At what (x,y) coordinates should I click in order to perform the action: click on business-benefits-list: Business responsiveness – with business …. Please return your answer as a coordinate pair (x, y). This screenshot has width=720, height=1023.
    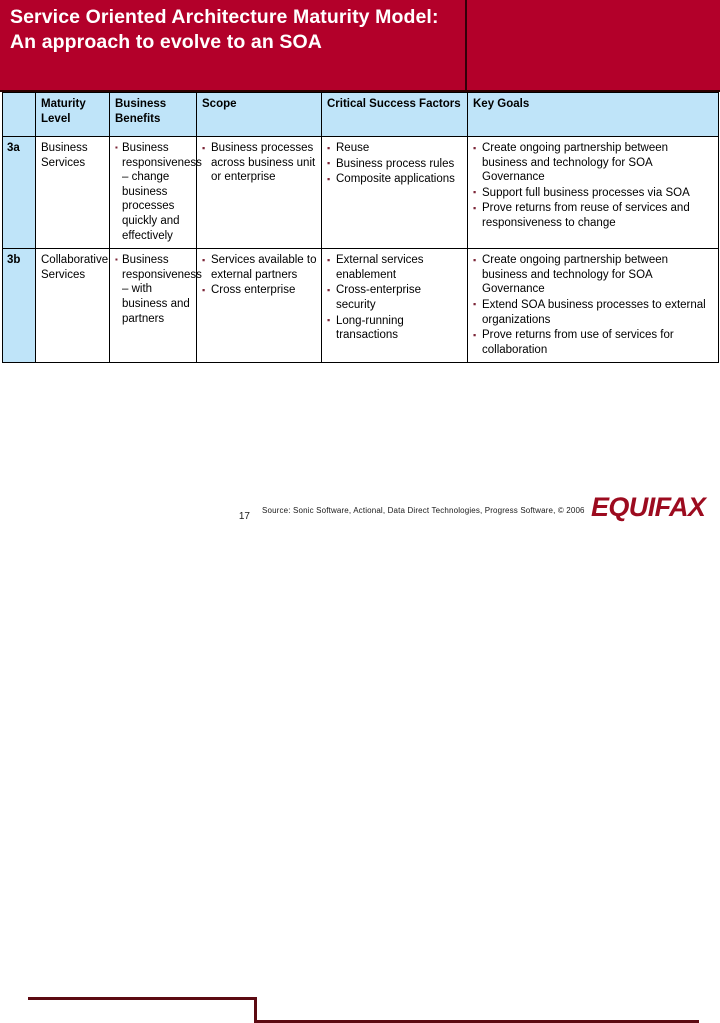
    Looking at the image, I should click on (158, 289).